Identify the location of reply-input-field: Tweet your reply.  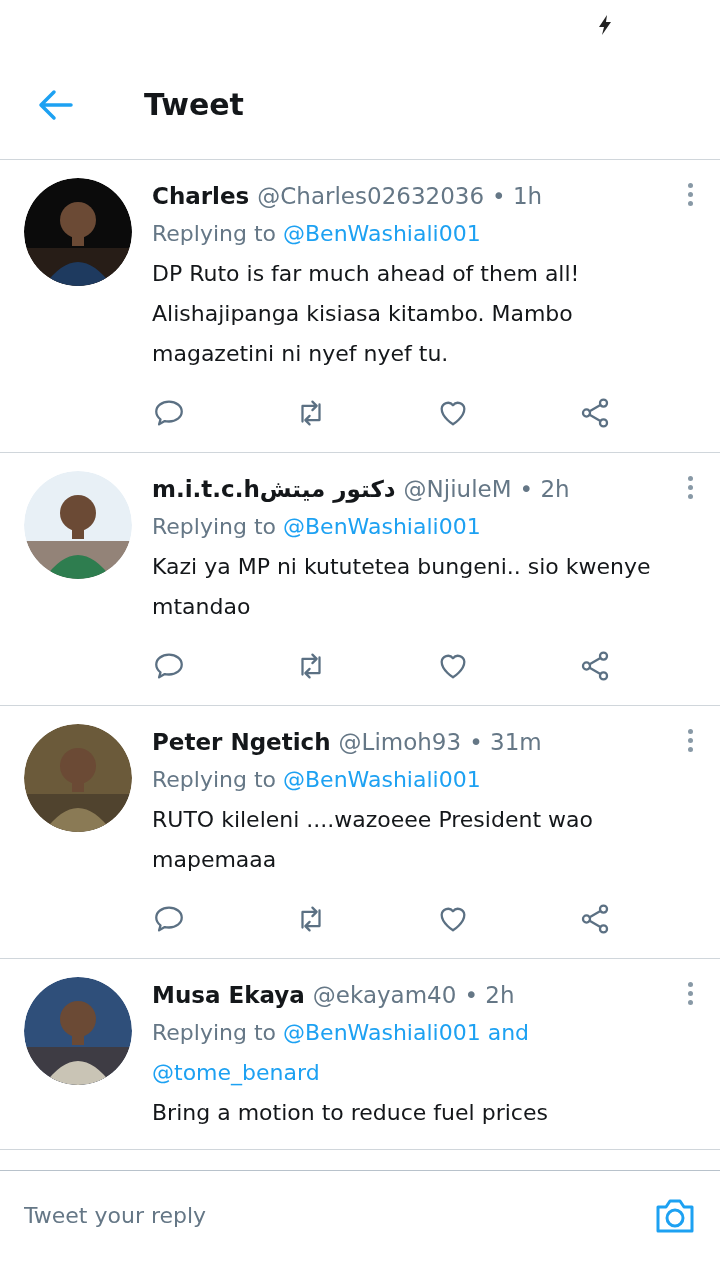
(339, 1215).